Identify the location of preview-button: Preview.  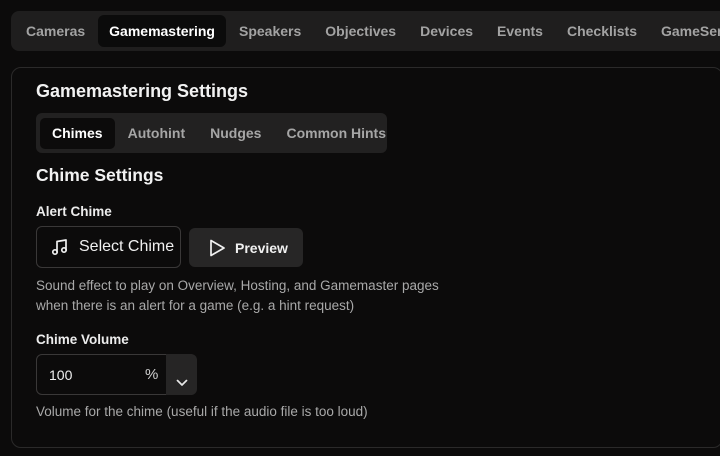
(246, 247).